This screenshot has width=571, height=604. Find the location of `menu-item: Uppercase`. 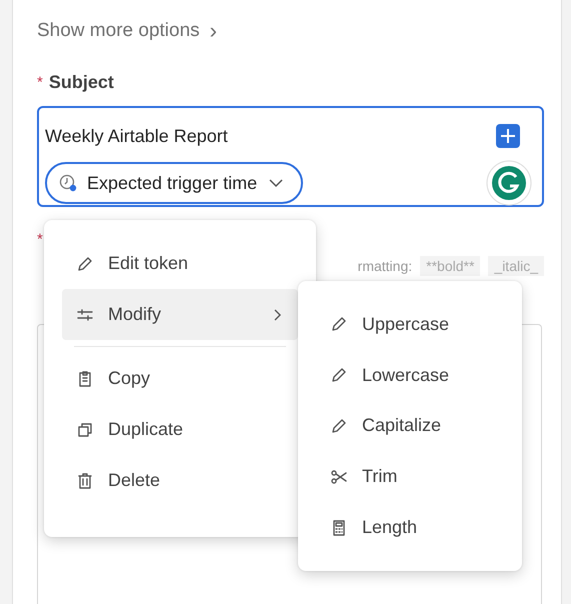

menu-item: Uppercase is located at coordinates (419, 324).